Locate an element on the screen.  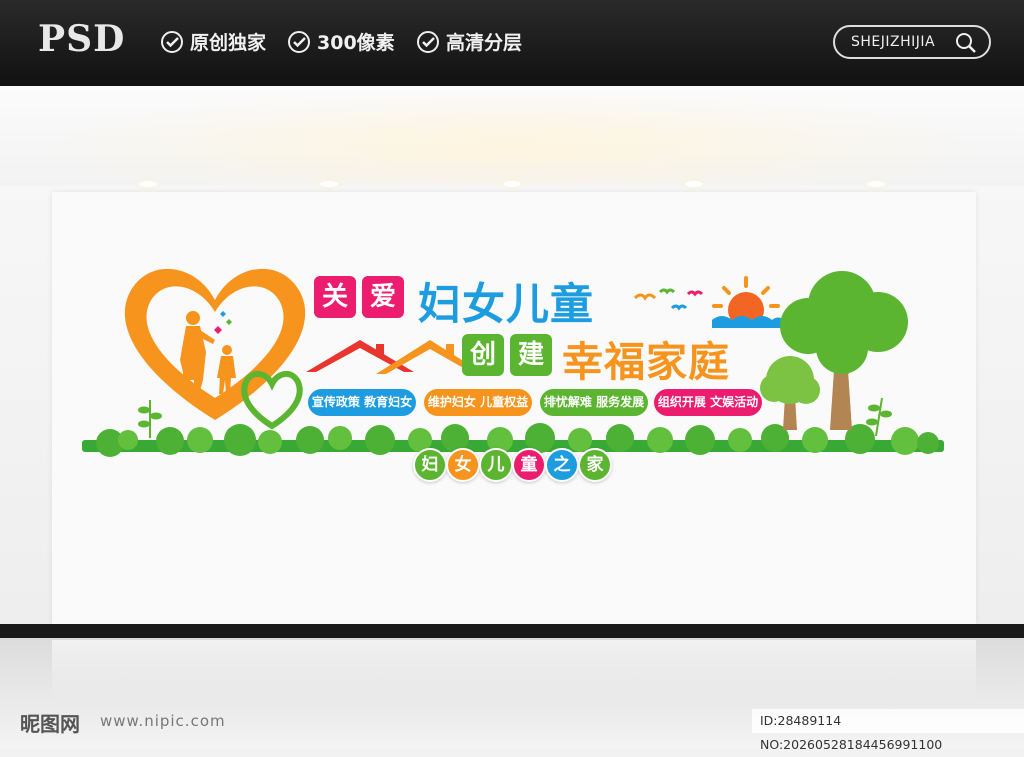
site-logo-watermark: 昵图网 is located at coordinates (50, 724).